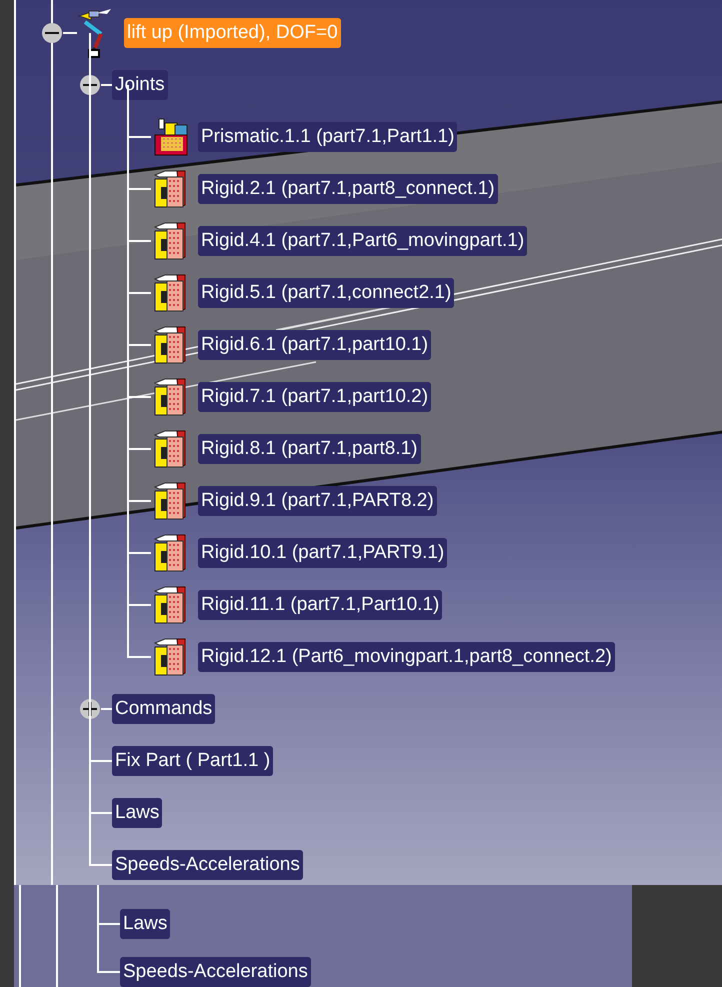 This screenshot has width=722, height=987. What do you see at coordinates (348, 189) in the screenshot?
I see `tree-item-label: Rigid.2.1 (part7.1,part8_connect.1)` at bounding box center [348, 189].